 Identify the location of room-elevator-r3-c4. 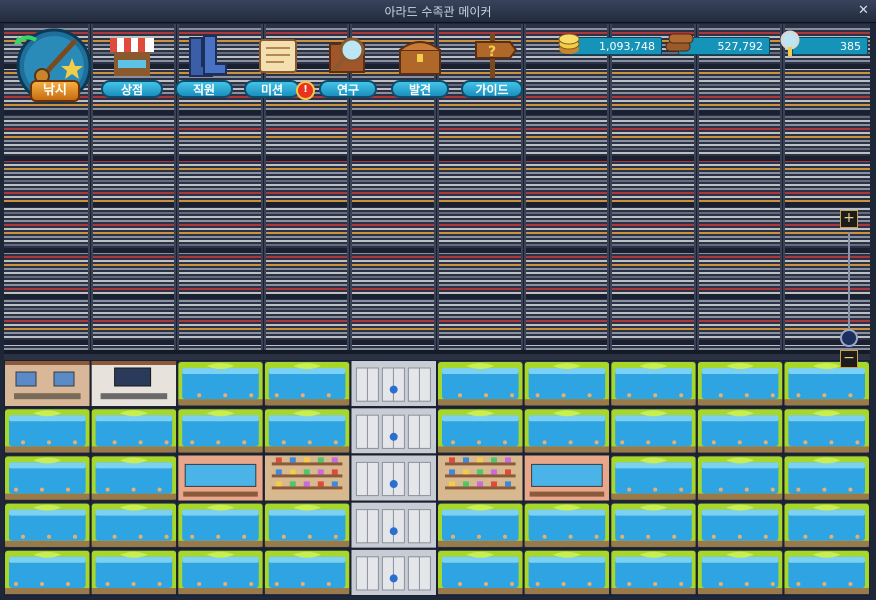
(393, 525).